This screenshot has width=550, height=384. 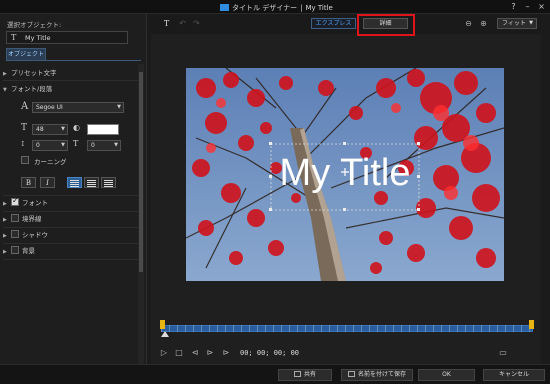 What do you see at coordinates (15, 250) in the screenshot?
I see `background-checkbox` at bounding box center [15, 250].